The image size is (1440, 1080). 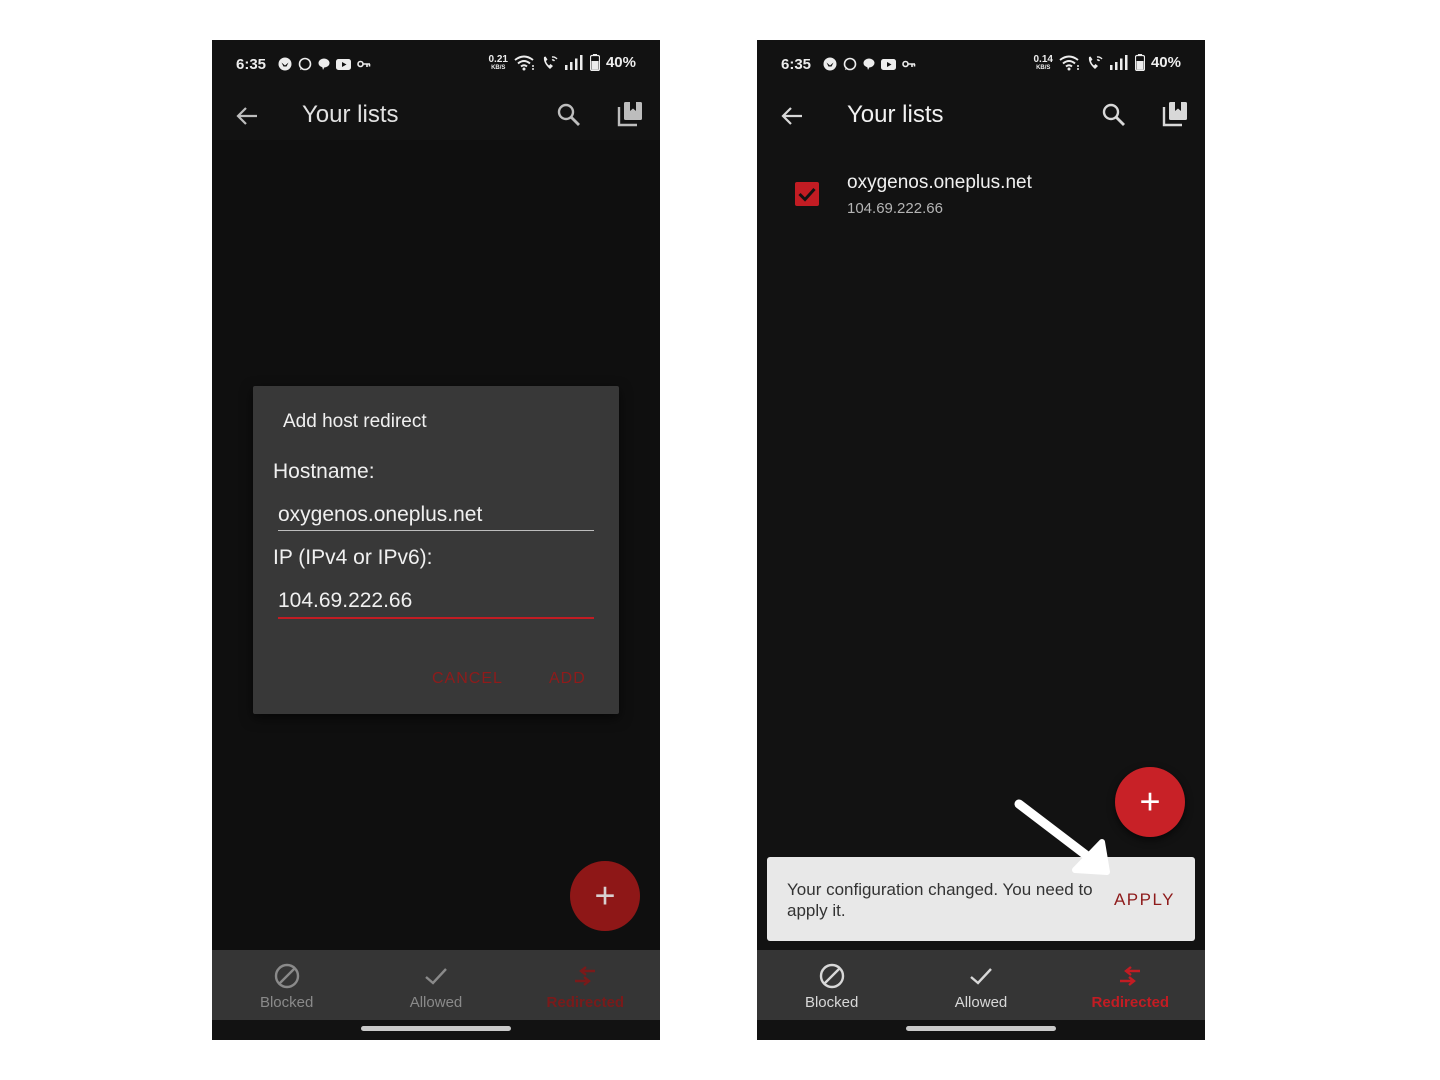 What do you see at coordinates (567, 679) in the screenshot?
I see `add-button: ADD` at bounding box center [567, 679].